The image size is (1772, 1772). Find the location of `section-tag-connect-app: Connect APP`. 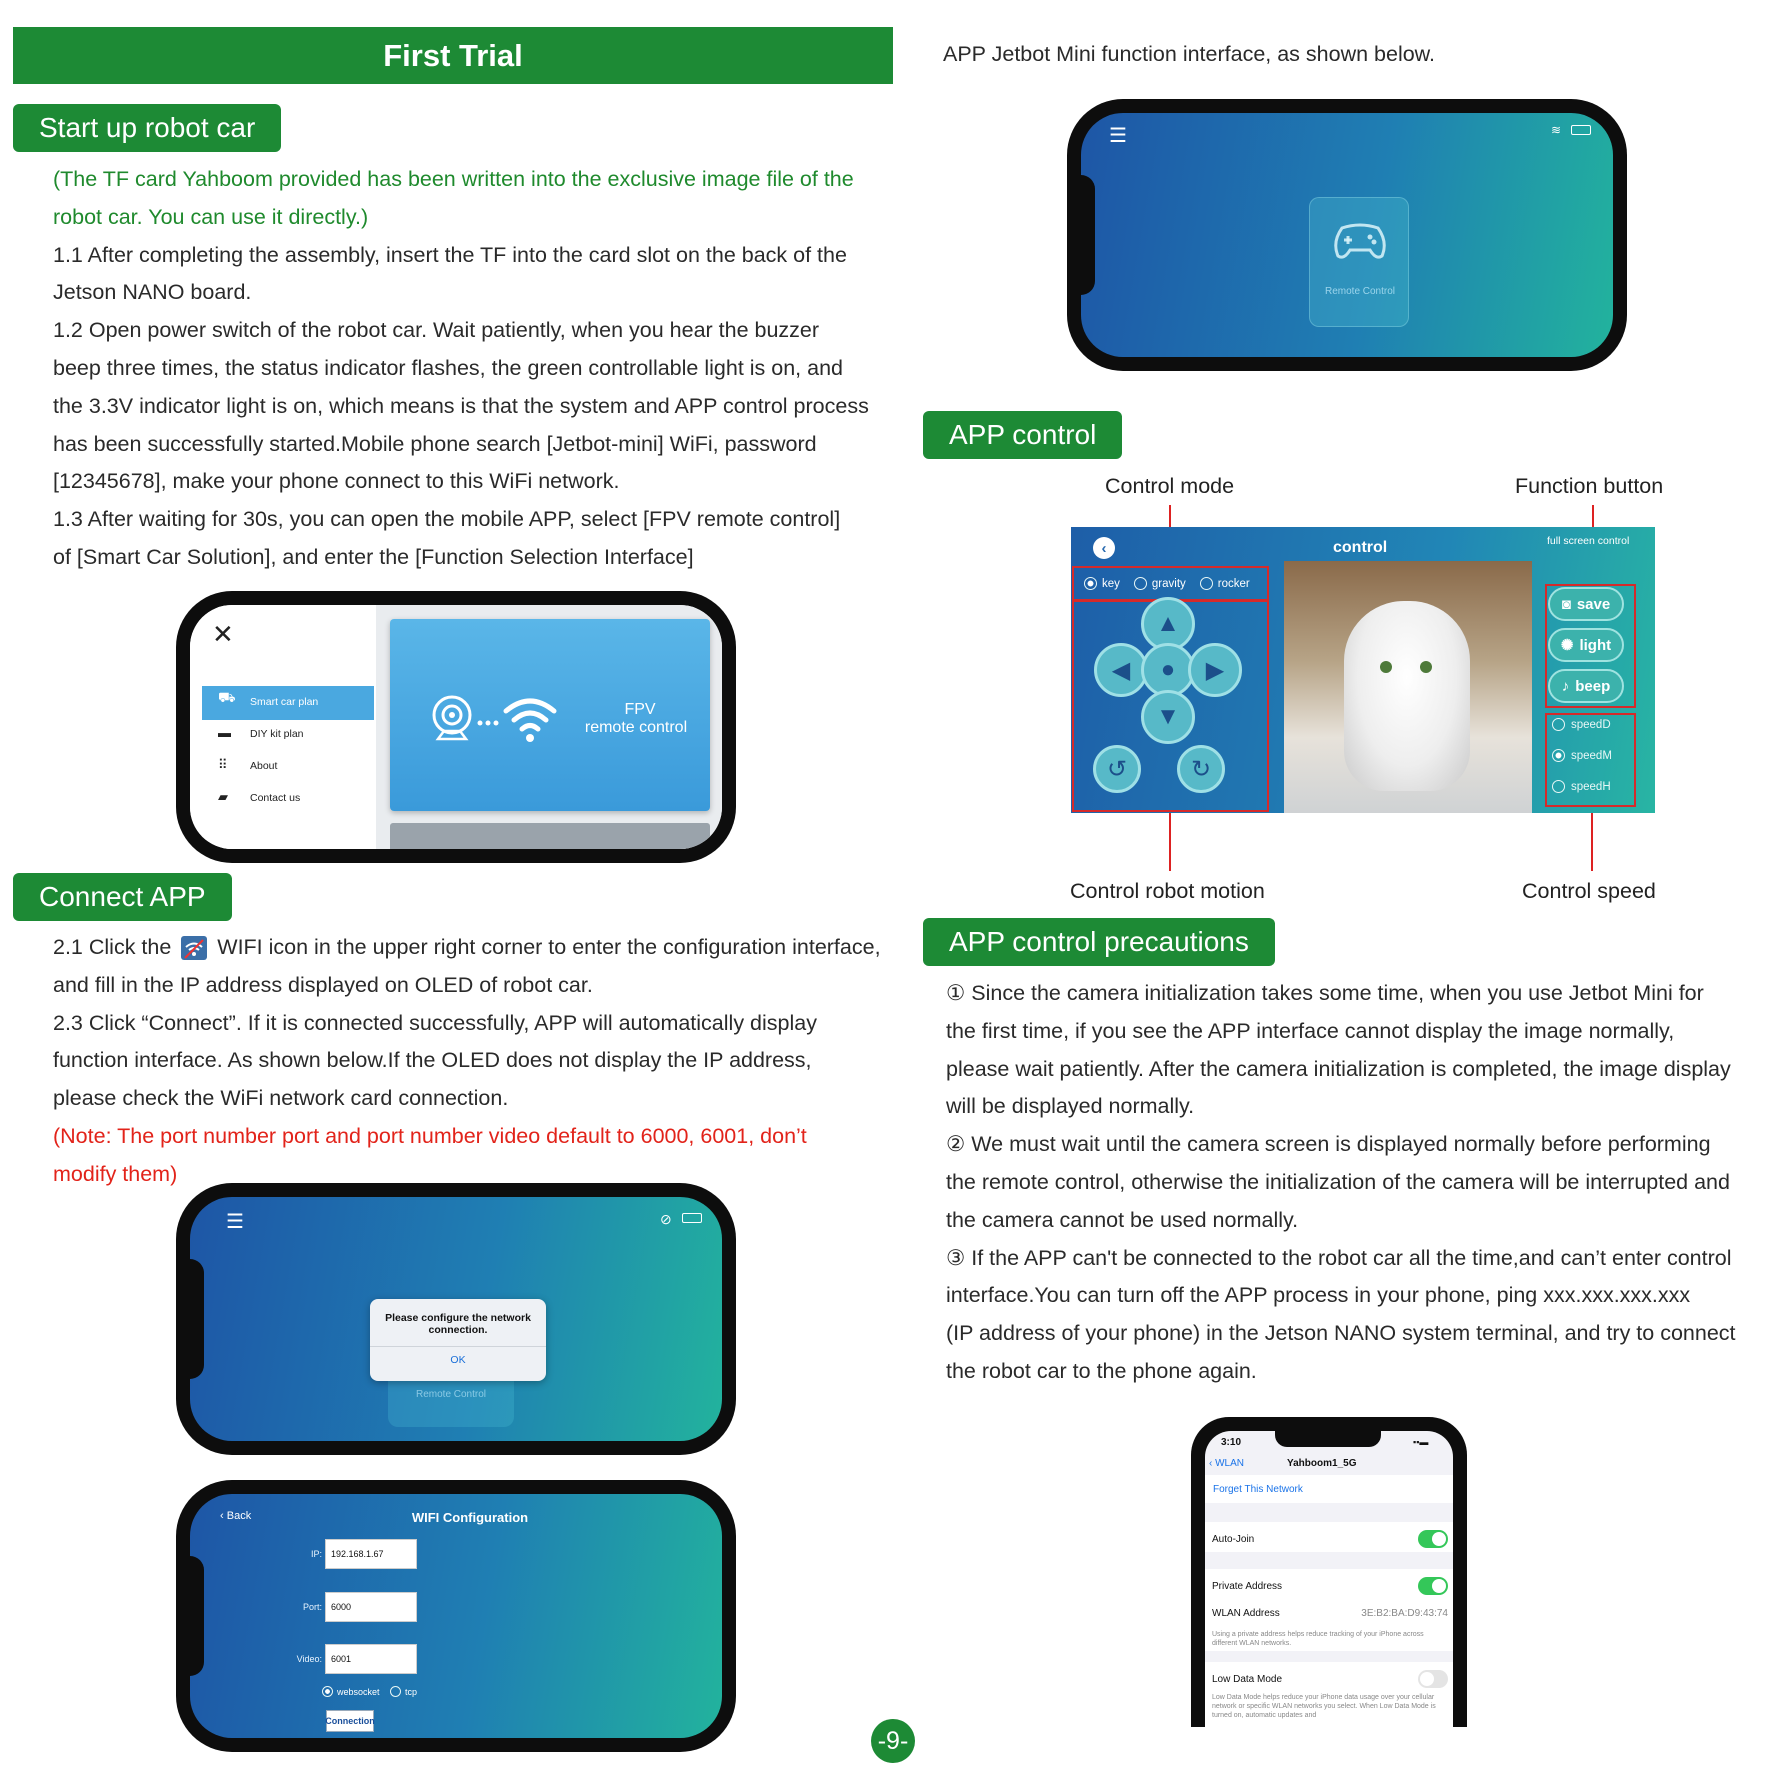

section-tag-connect-app: Connect APP is located at coordinates (122, 897).